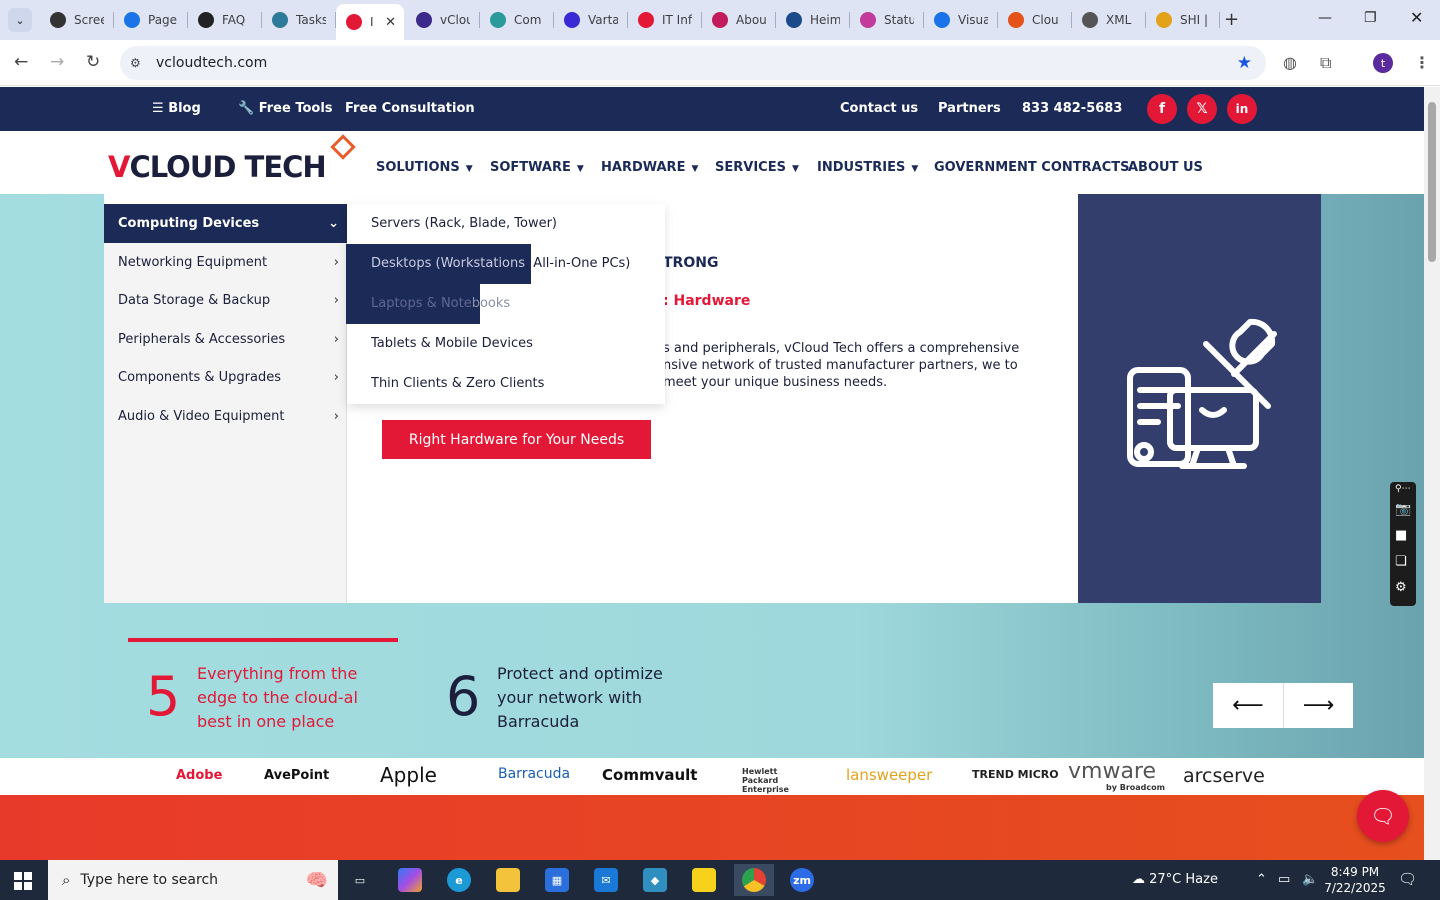 The image size is (1440, 900). What do you see at coordinates (163, 20) in the screenshot?
I see `tab-title: Page` at bounding box center [163, 20].